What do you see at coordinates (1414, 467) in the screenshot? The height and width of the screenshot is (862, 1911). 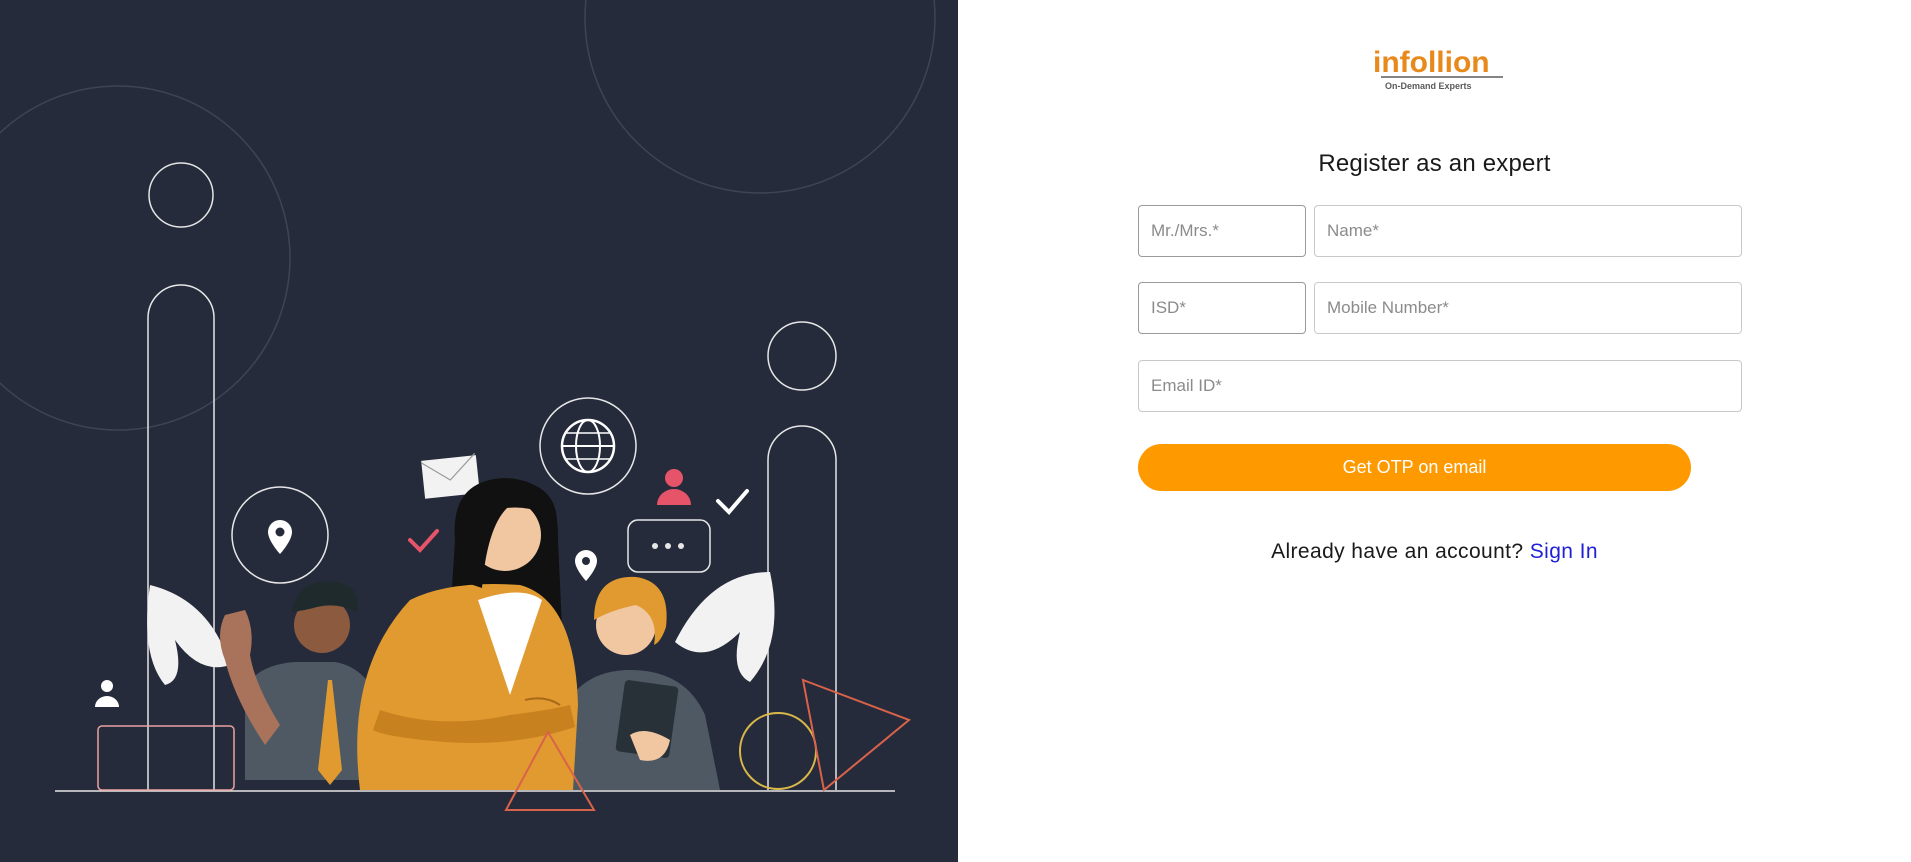 I see `get-otp-button: Get OTP on email` at bounding box center [1414, 467].